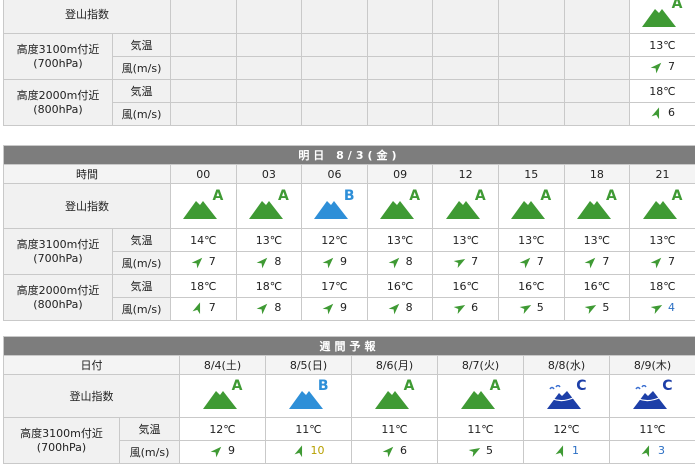 This screenshot has width=695, height=464. I want to click on wind-2000-cell: 4, so click(662, 309).